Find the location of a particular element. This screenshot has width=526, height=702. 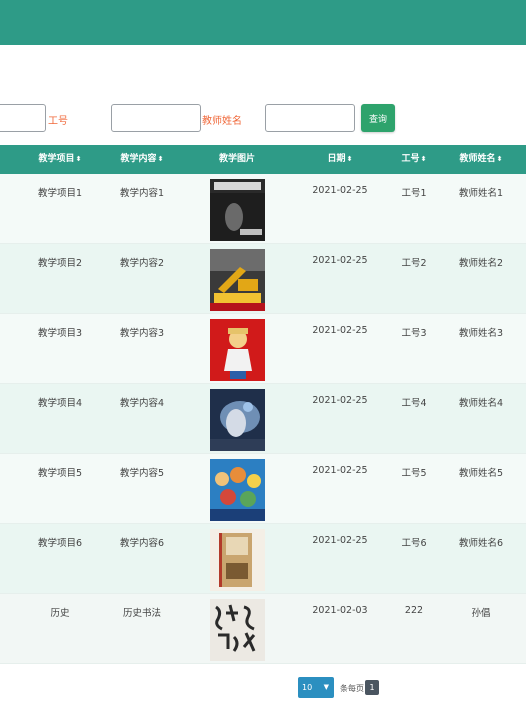

anime-character-image is located at coordinates (237, 350).